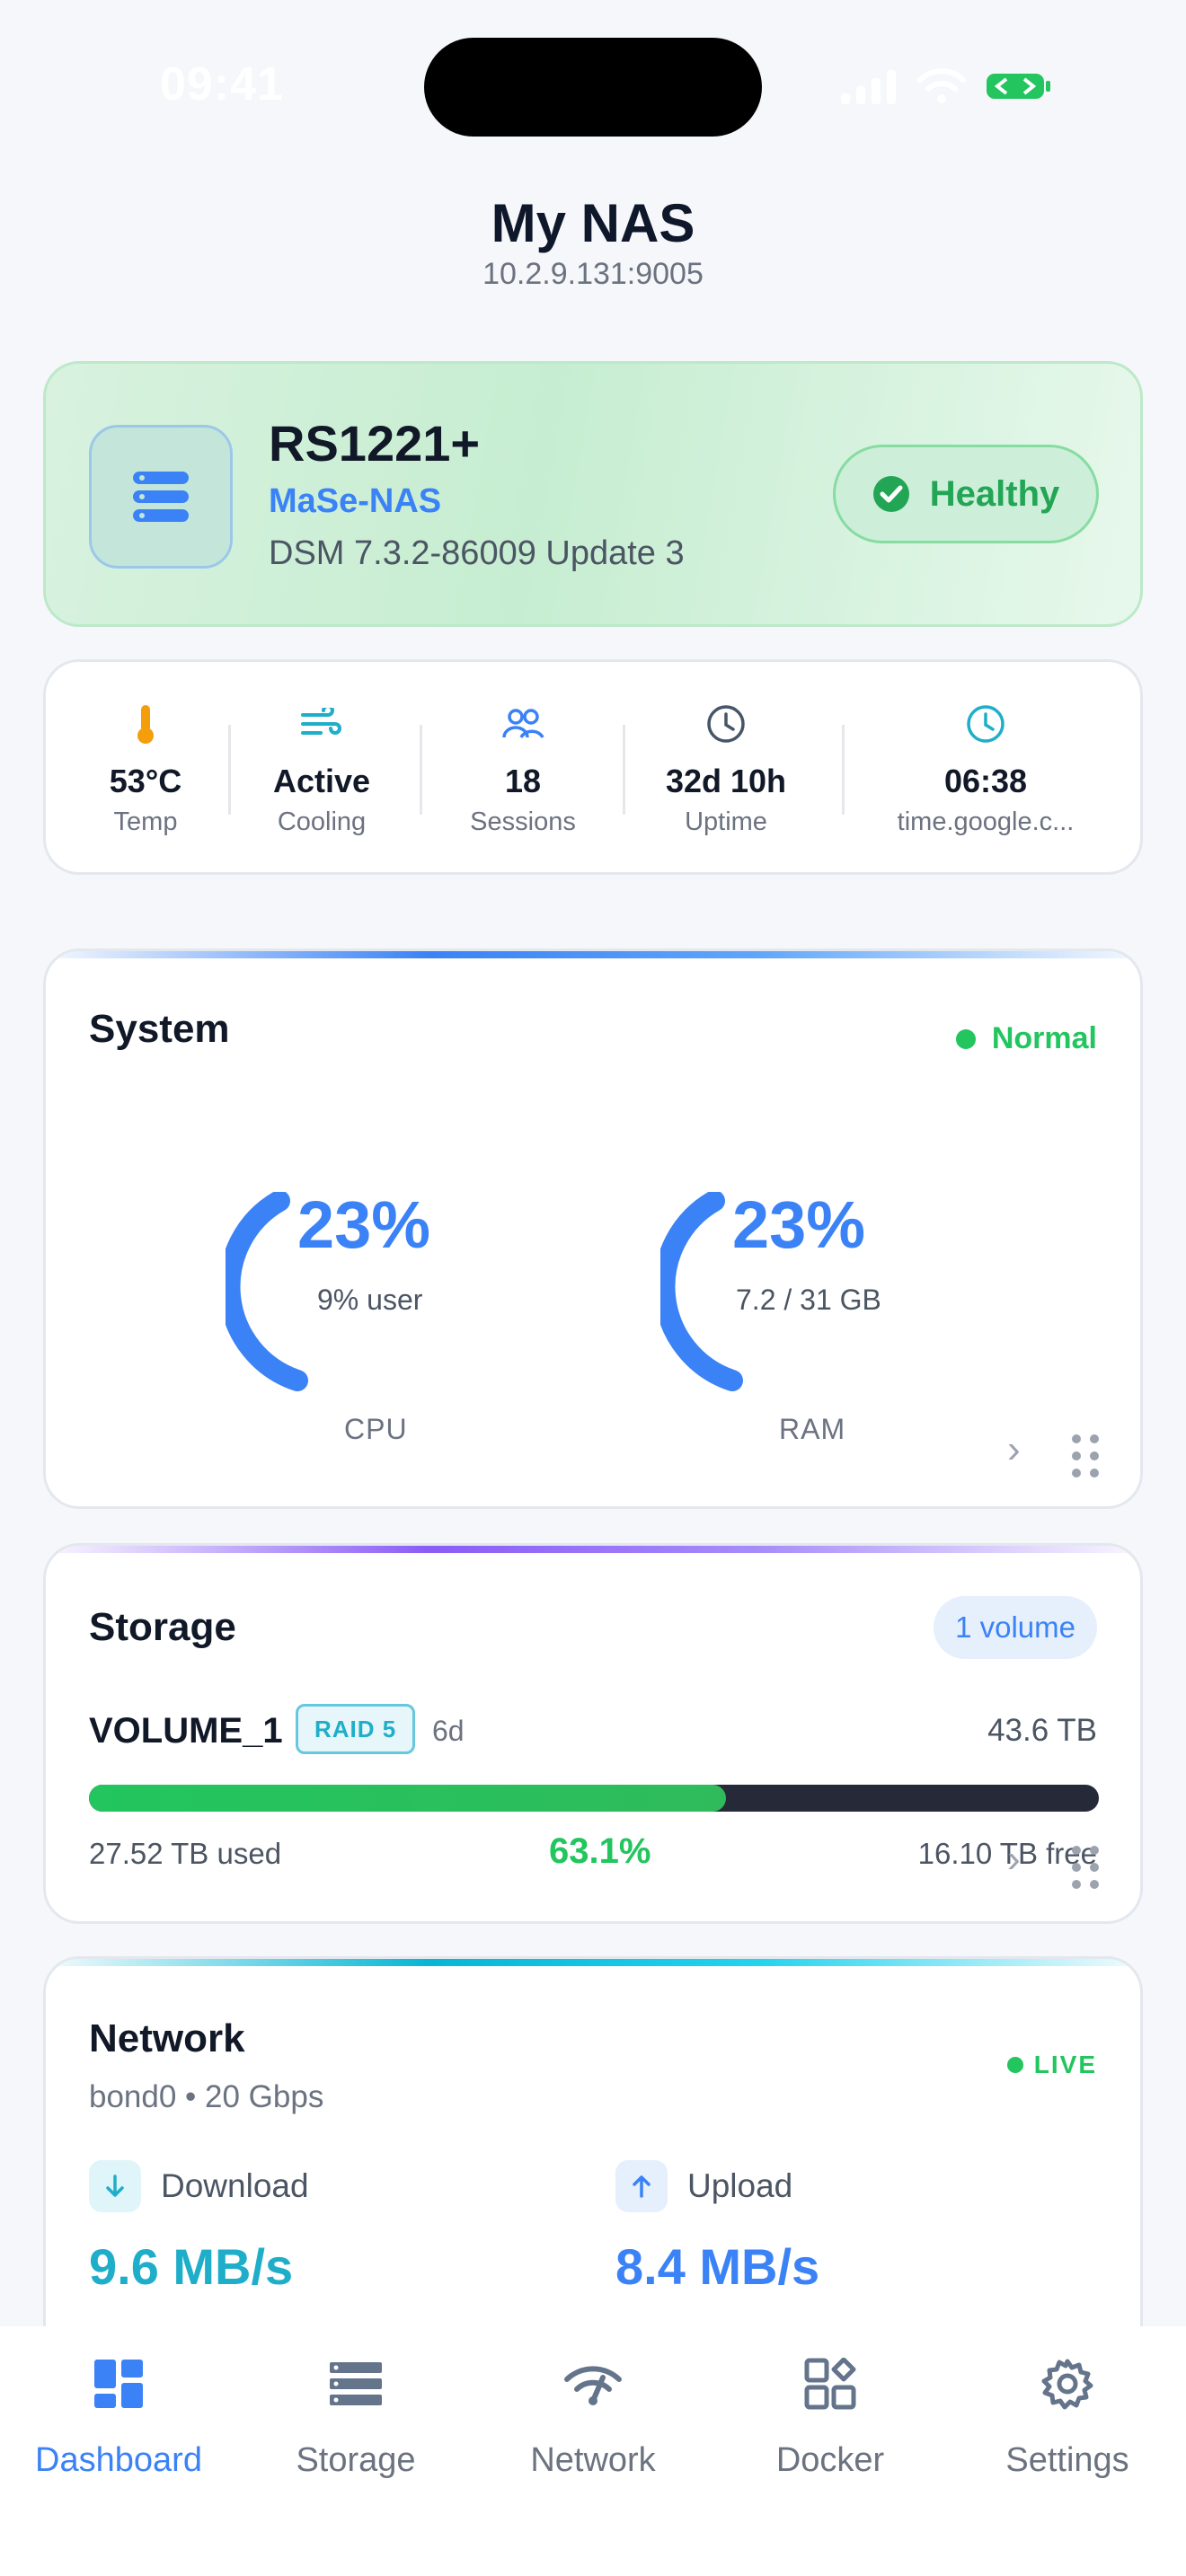  I want to click on network-icon, so click(593, 2385).